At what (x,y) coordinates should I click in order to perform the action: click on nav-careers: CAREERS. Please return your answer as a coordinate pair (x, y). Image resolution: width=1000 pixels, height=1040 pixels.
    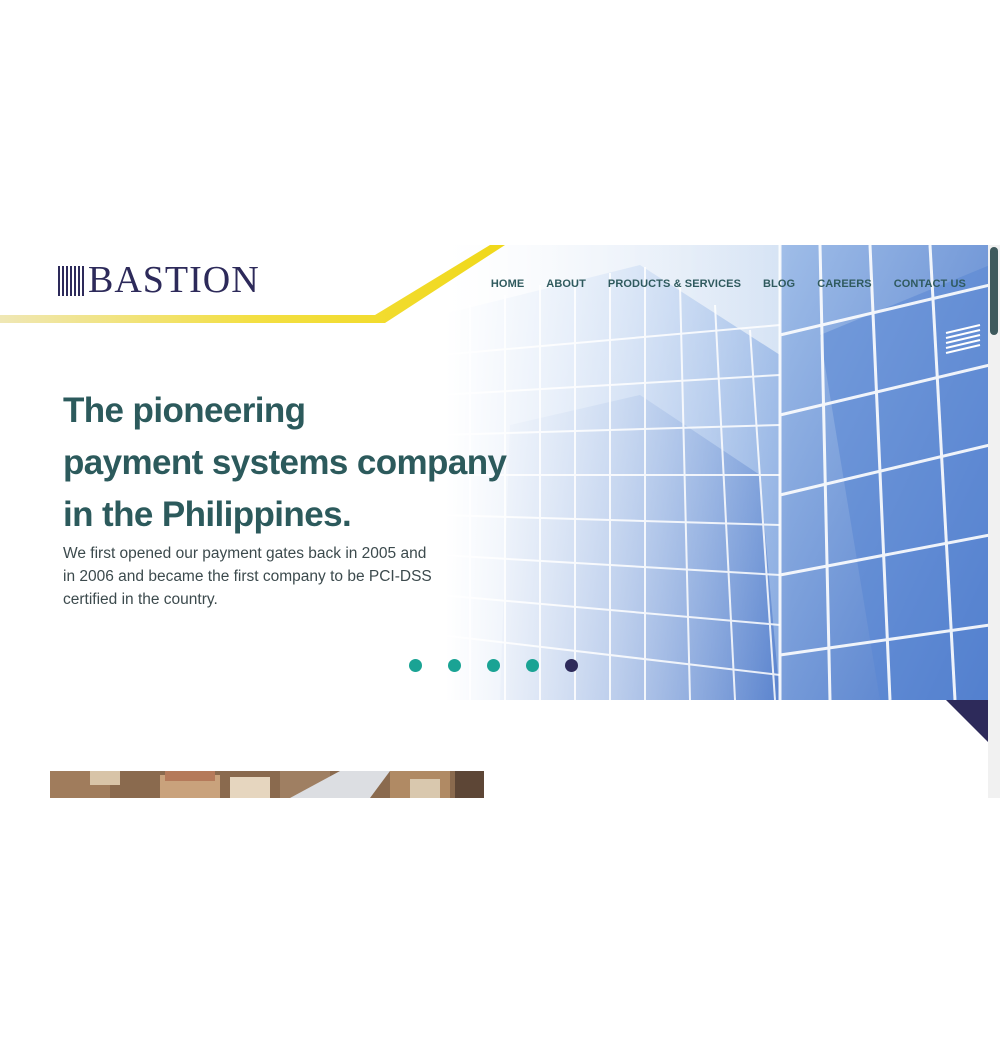
    Looking at the image, I should click on (844, 284).